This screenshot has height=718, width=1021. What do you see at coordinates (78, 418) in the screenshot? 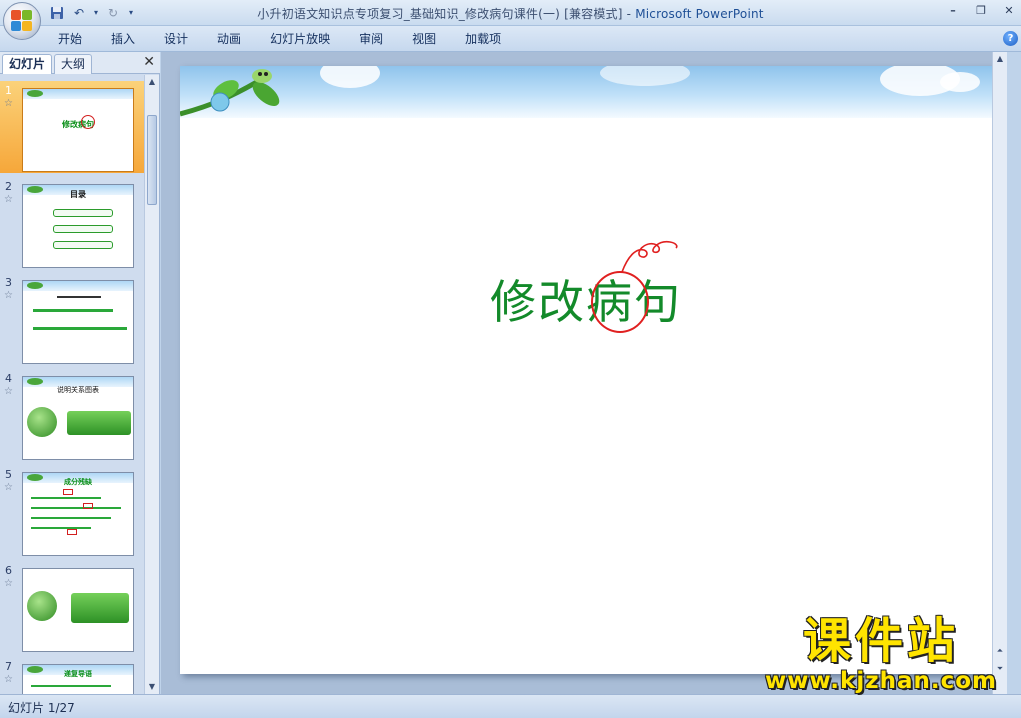
I see `thumbnail-preview: 说明关系图表` at bounding box center [78, 418].